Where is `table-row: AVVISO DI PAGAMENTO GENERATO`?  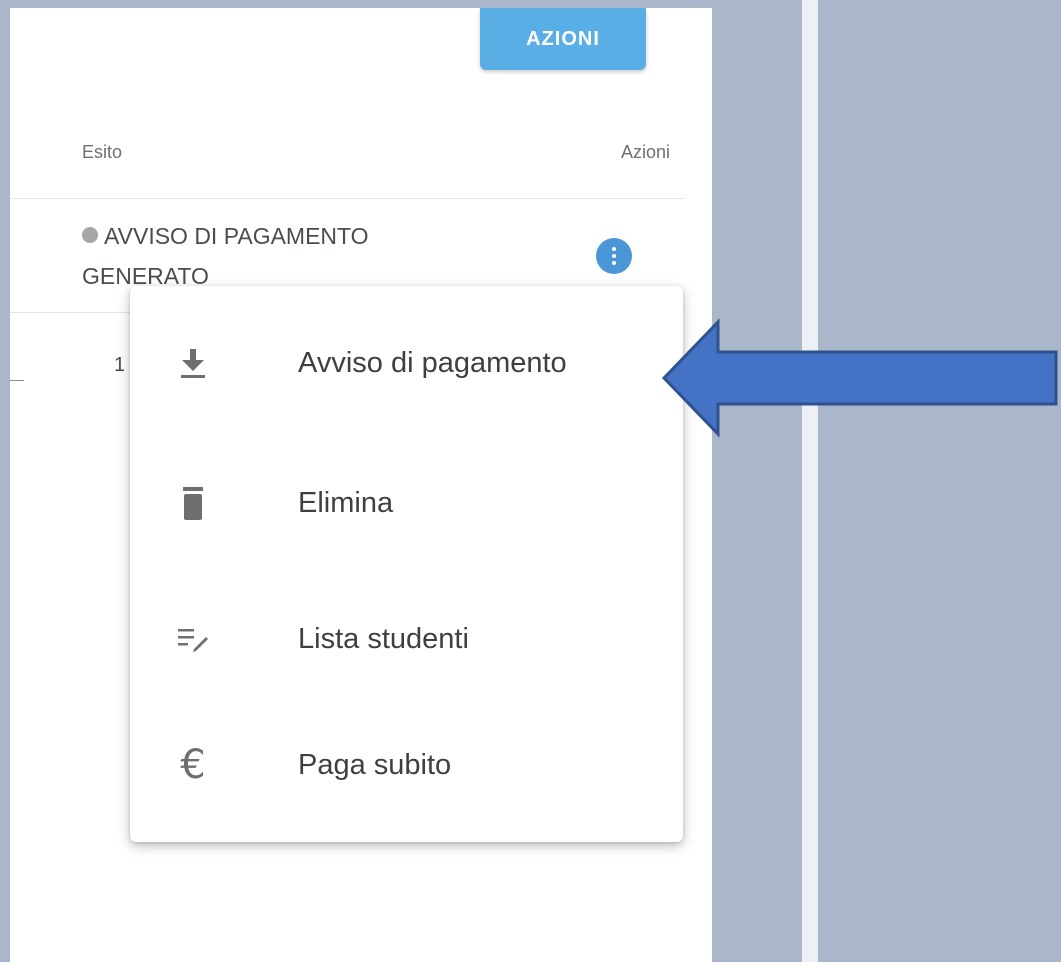
table-row: AVVISO DI PAGAMENTO GENERATO is located at coordinates (225, 256).